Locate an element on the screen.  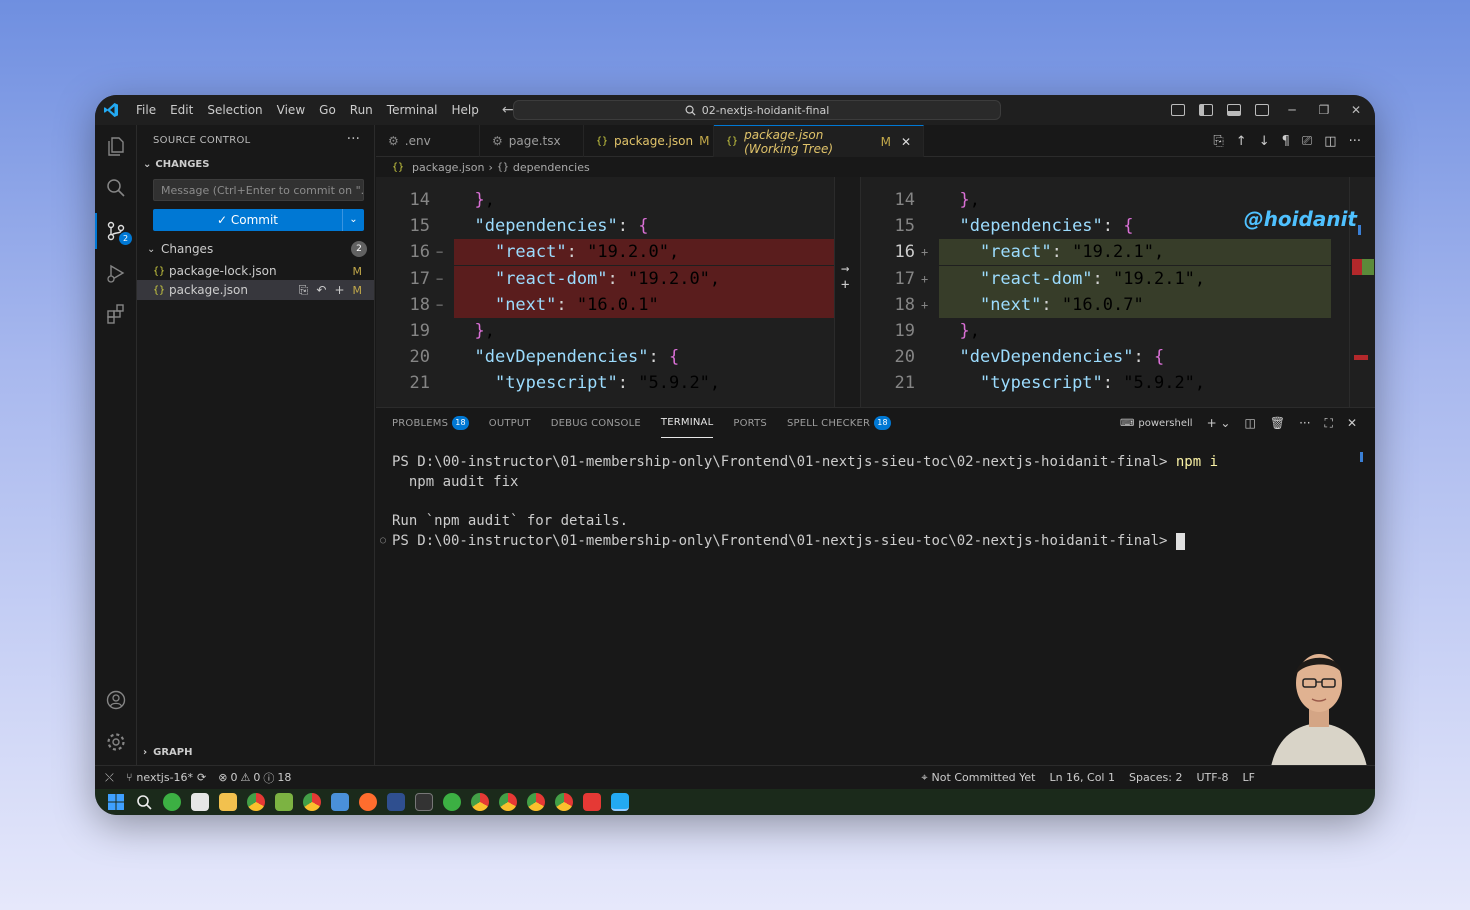
run-debug-icon is located at coordinates (116, 273).